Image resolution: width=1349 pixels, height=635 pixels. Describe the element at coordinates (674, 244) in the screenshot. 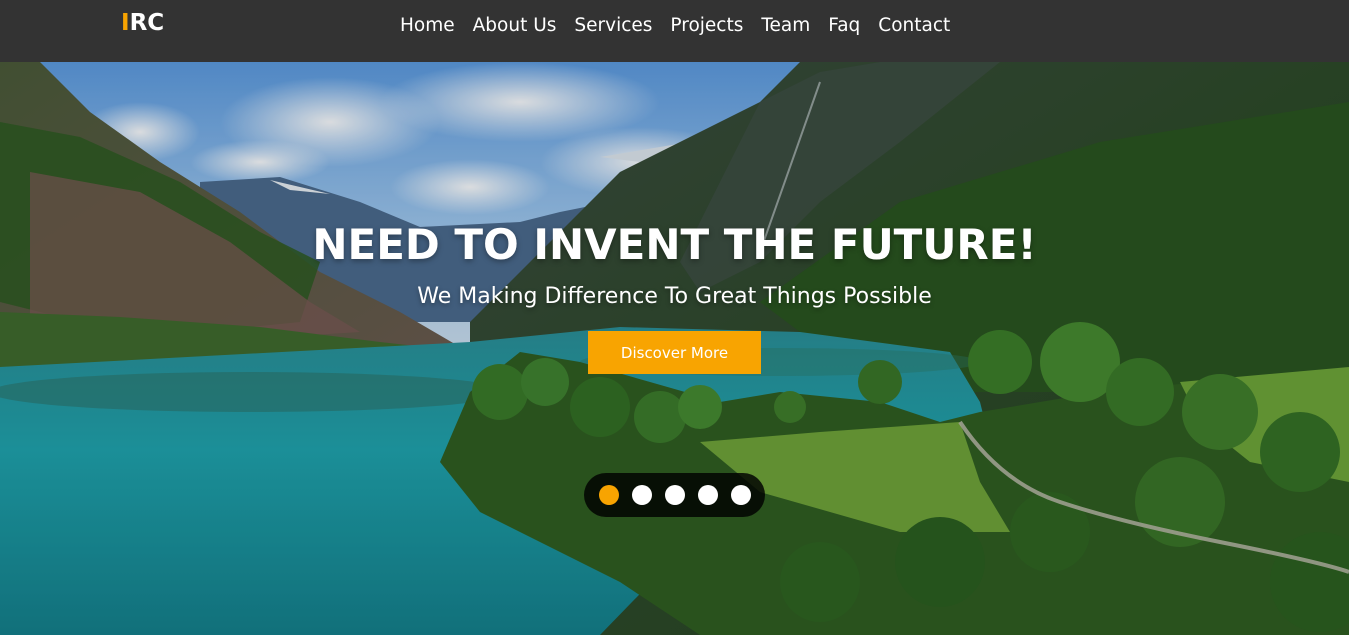

I see `hero-headline: NEED TO INVENT THE FUTURE!` at that location.